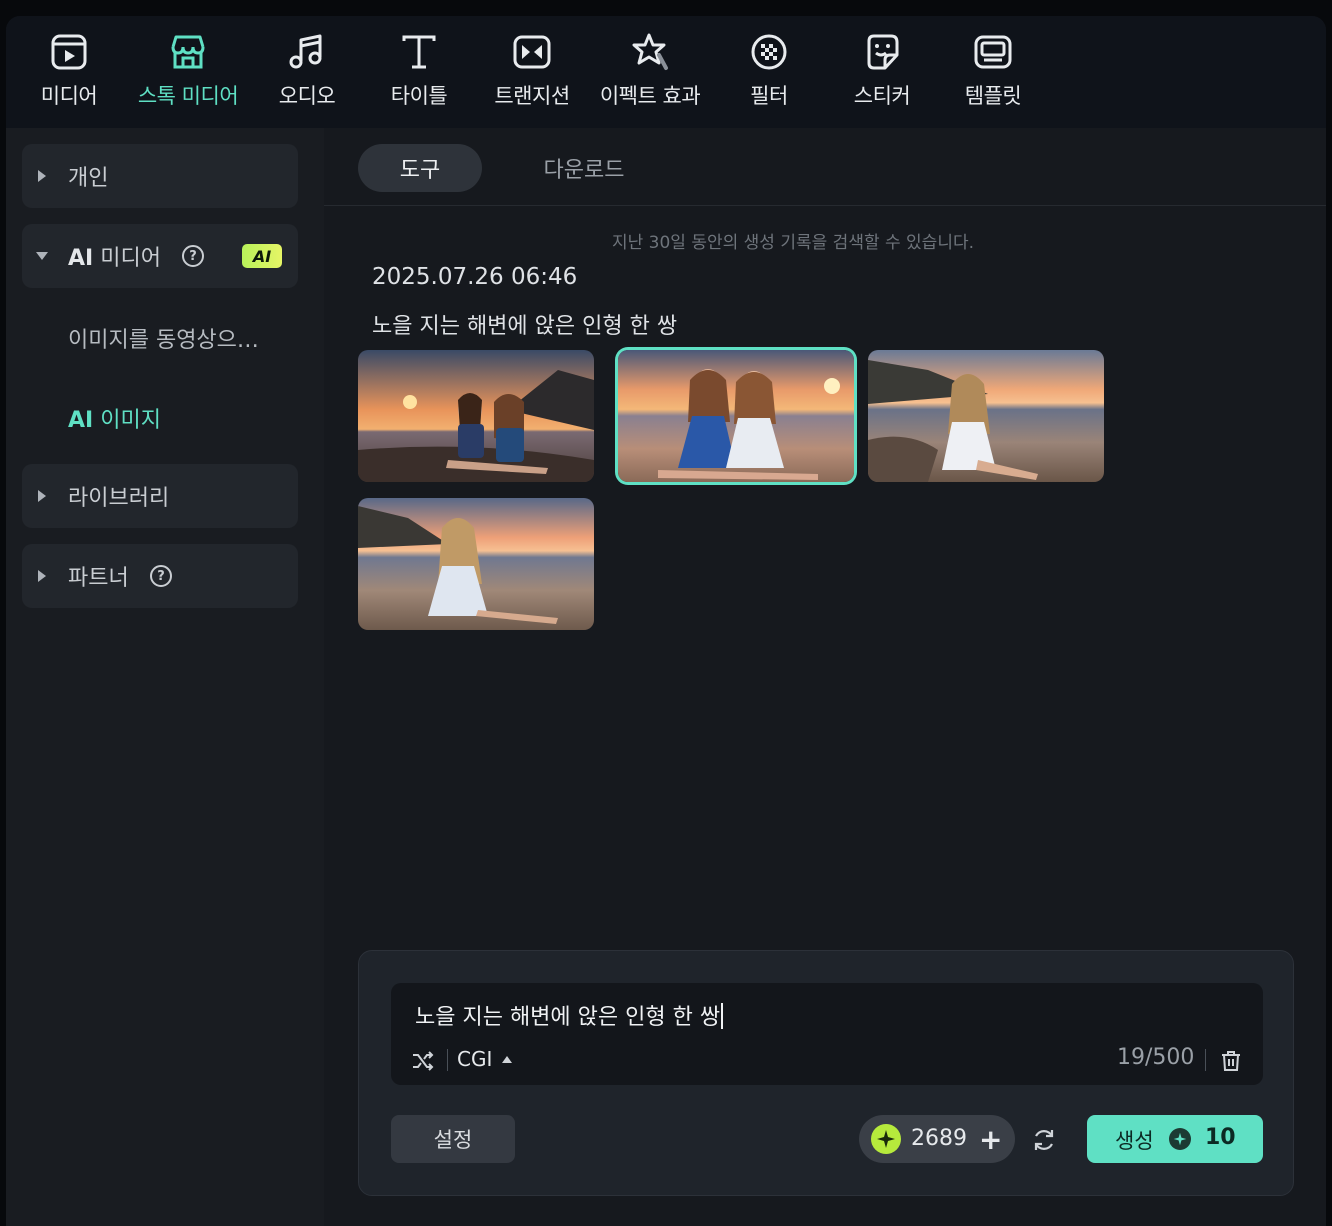 This screenshot has width=1332, height=1226. What do you see at coordinates (1134, 1141) in the screenshot?
I see `generate-label: 생성` at bounding box center [1134, 1141].